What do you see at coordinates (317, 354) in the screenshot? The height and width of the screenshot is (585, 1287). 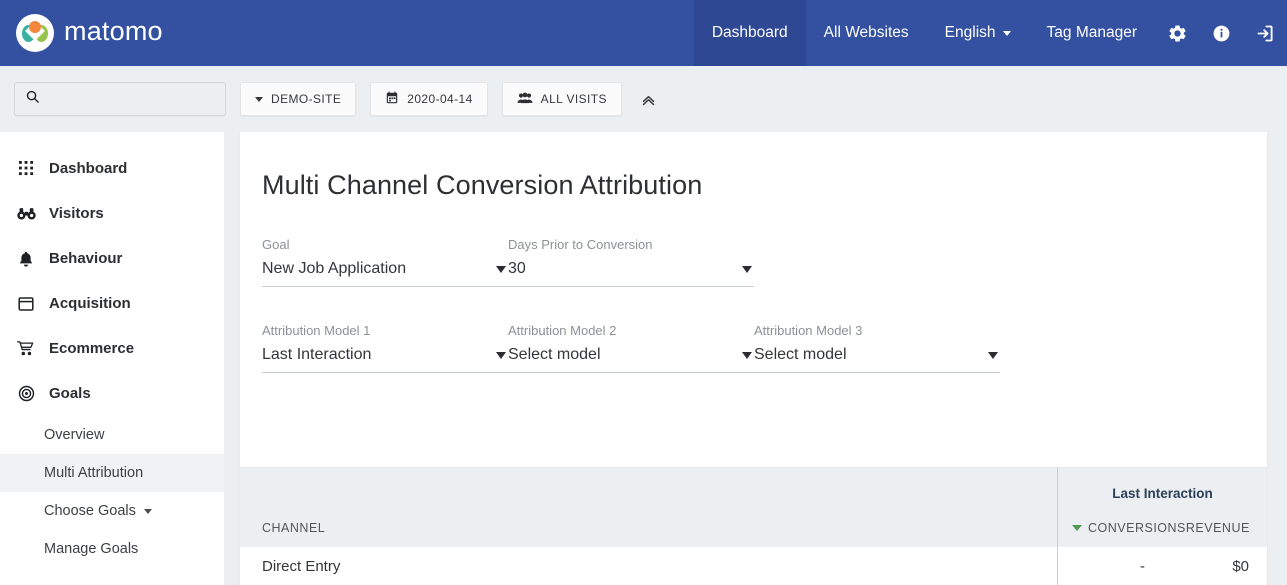 I see `attribution-model-1-value: Last Interaction` at bounding box center [317, 354].